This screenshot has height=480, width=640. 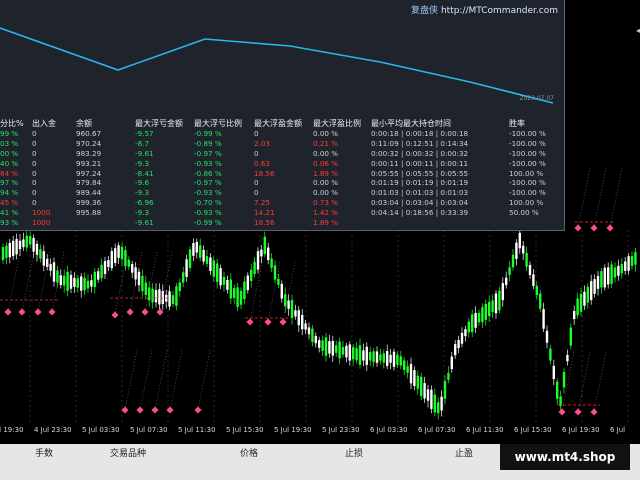 What do you see at coordinates (128, 452) in the screenshot?
I see `terminal-column-header: 交易品种` at bounding box center [128, 452].